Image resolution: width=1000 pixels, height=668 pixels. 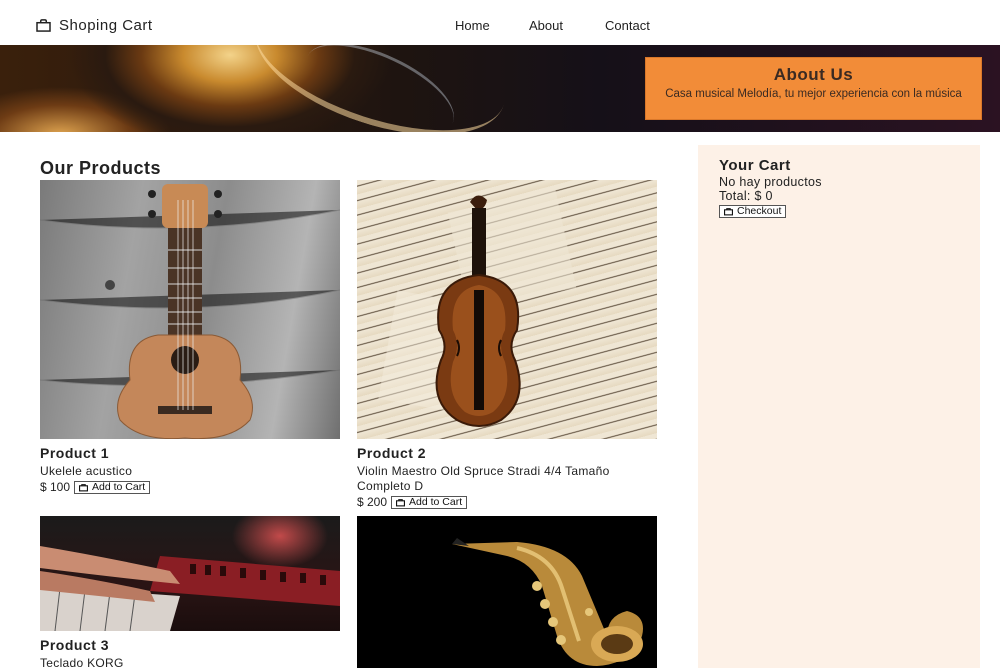 What do you see at coordinates (392, 453) in the screenshot?
I see `product-name: Product 2` at bounding box center [392, 453].